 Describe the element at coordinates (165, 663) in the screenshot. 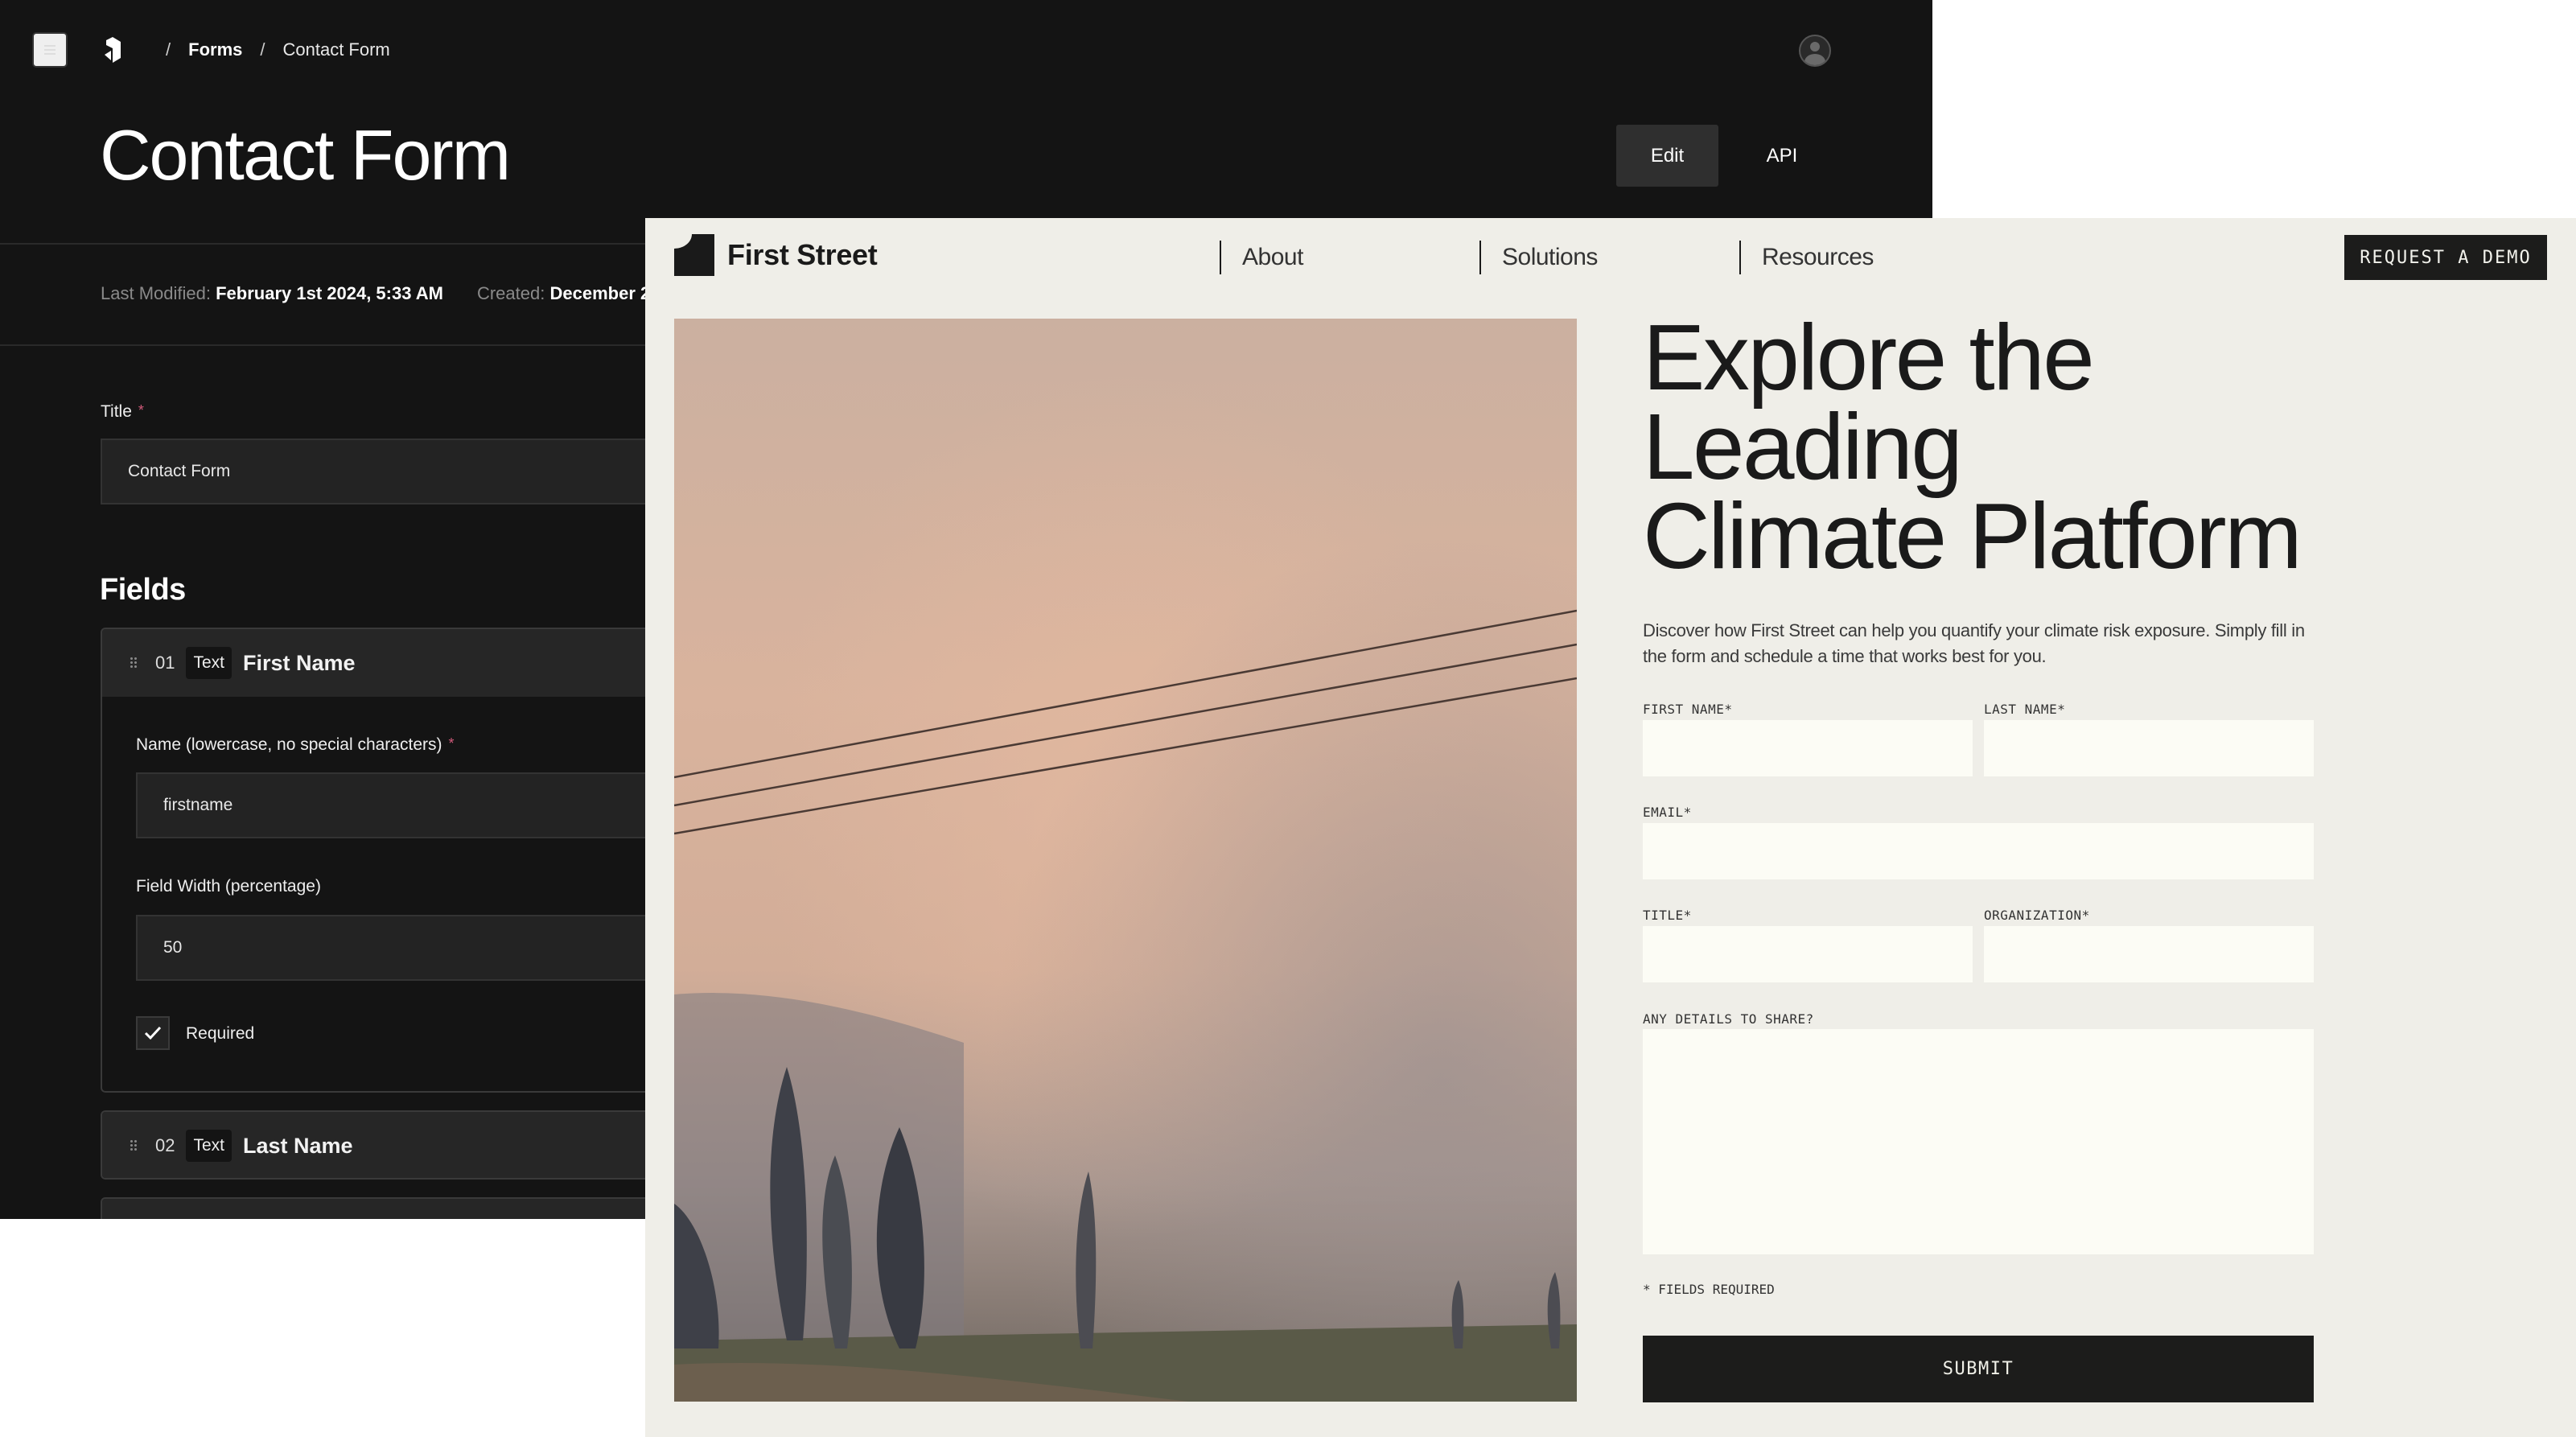

I see `field-number: 01` at that location.